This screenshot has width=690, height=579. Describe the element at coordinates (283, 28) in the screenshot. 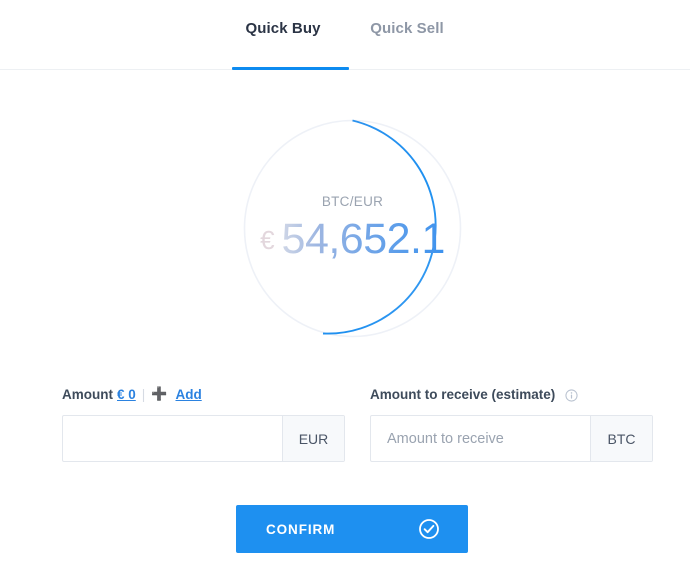

I see `tab-quick-buy-label: Quick Buy` at that location.